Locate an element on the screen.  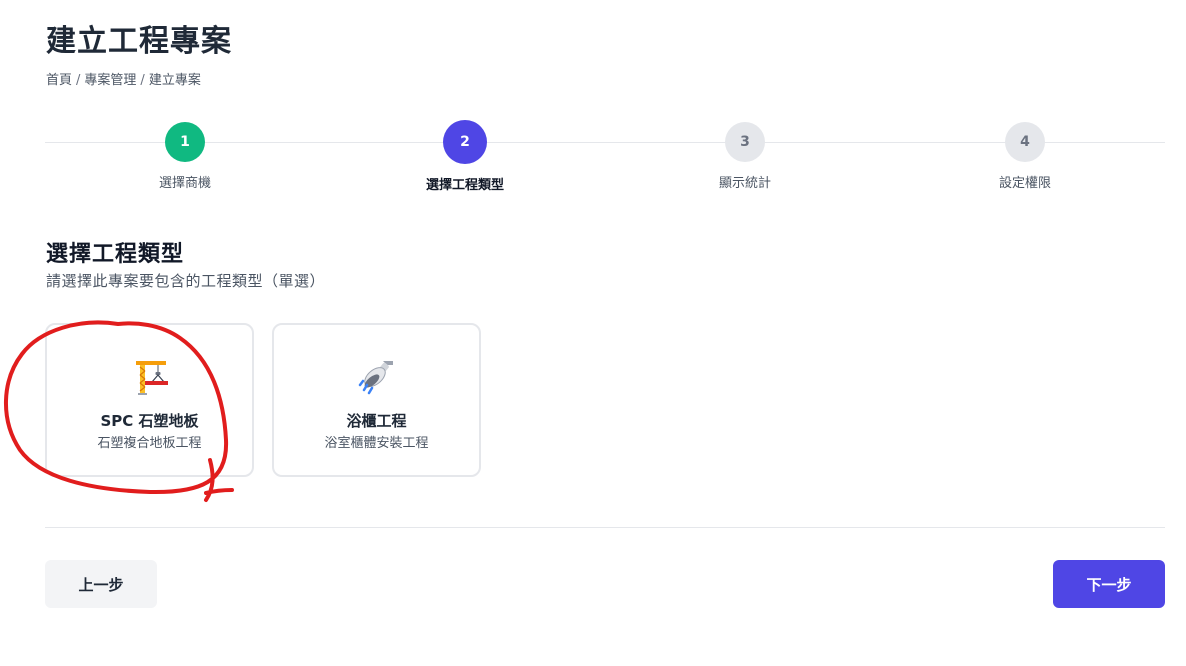
card-description: 浴室櫃體安裝工程 is located at coordinates (376, 443).